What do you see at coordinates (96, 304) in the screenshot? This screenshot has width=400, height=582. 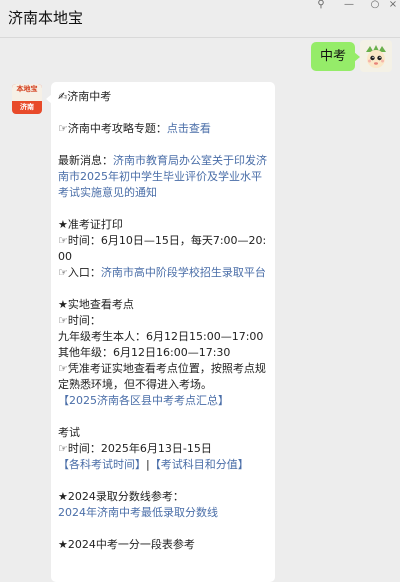 I see `site-title: ★实地查看考点` at bounding box center [96, 304].